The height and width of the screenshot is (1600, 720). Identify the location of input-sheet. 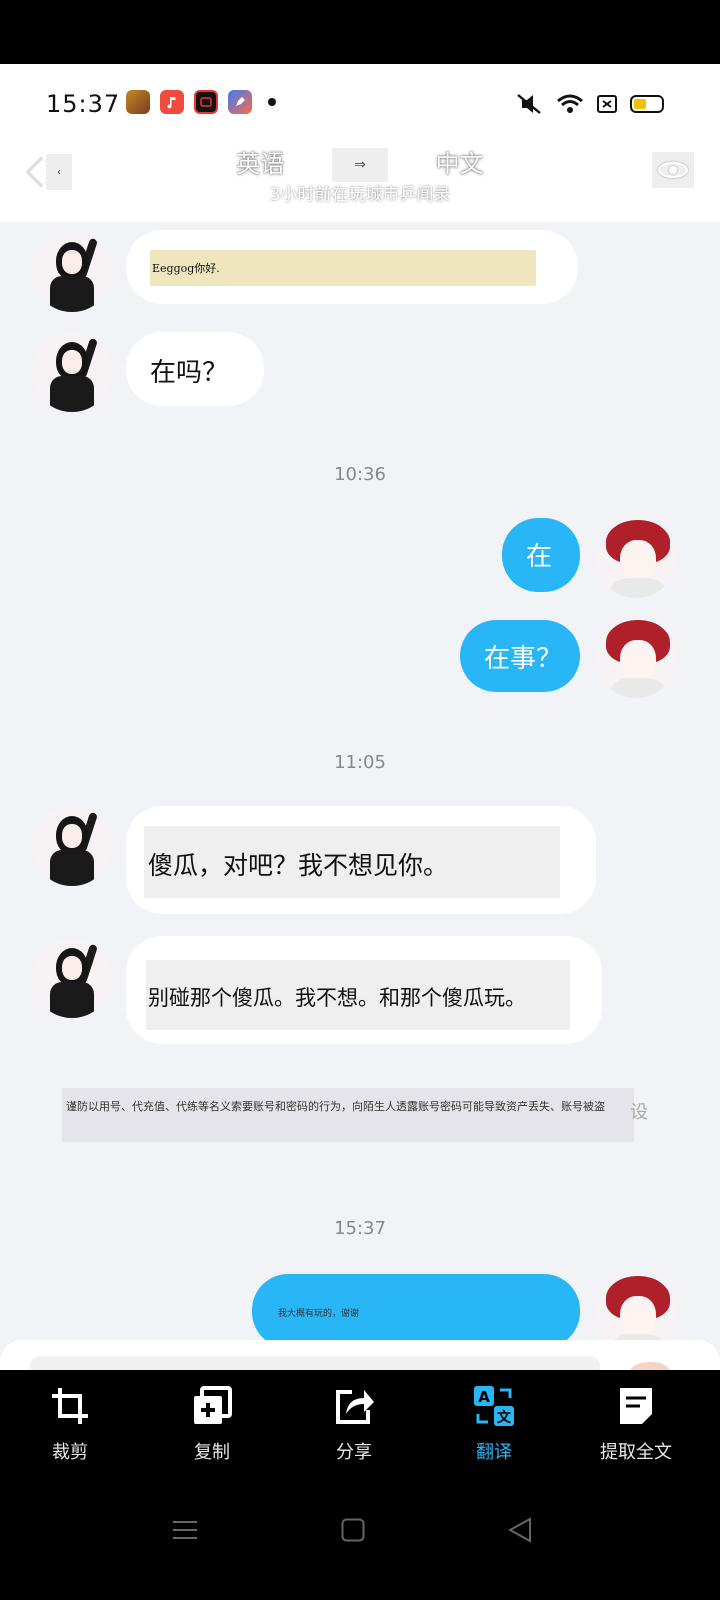
(360, 1361).